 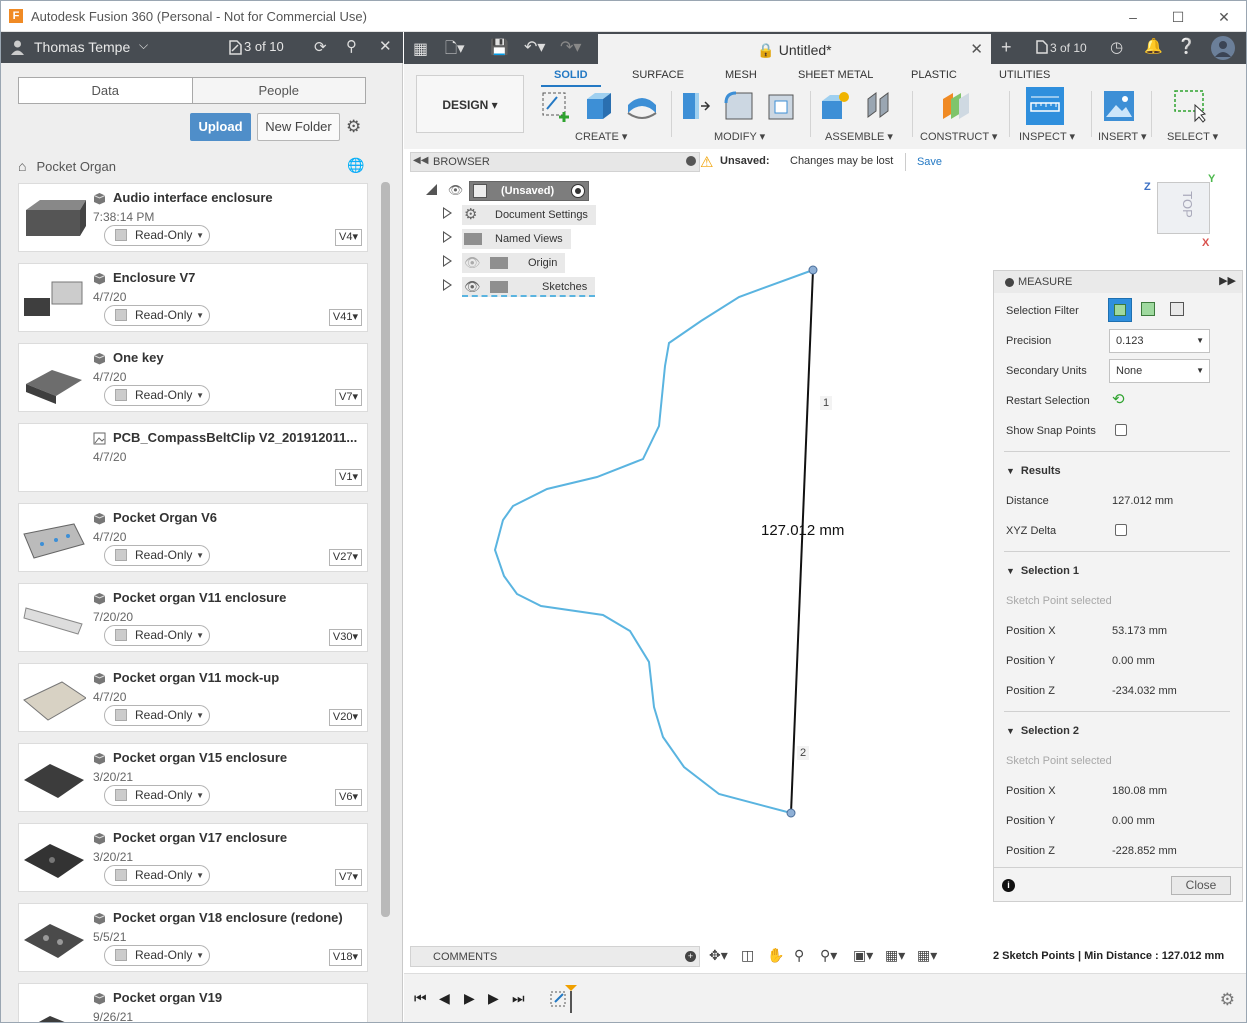 What do you see at coordinates (718, 955) in the screenshot?
I see `orbit-icon: ✥▾` at bounding box center [718, 955].